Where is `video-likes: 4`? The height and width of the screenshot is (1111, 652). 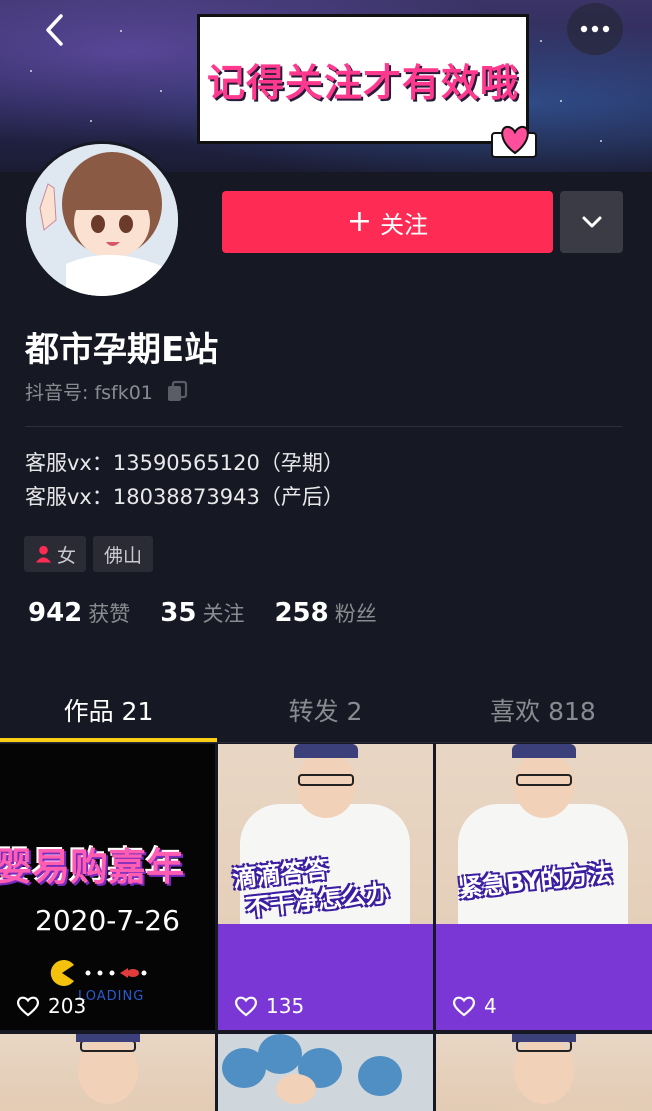
video-likes: 4 is located at coordinates (474, 1006).